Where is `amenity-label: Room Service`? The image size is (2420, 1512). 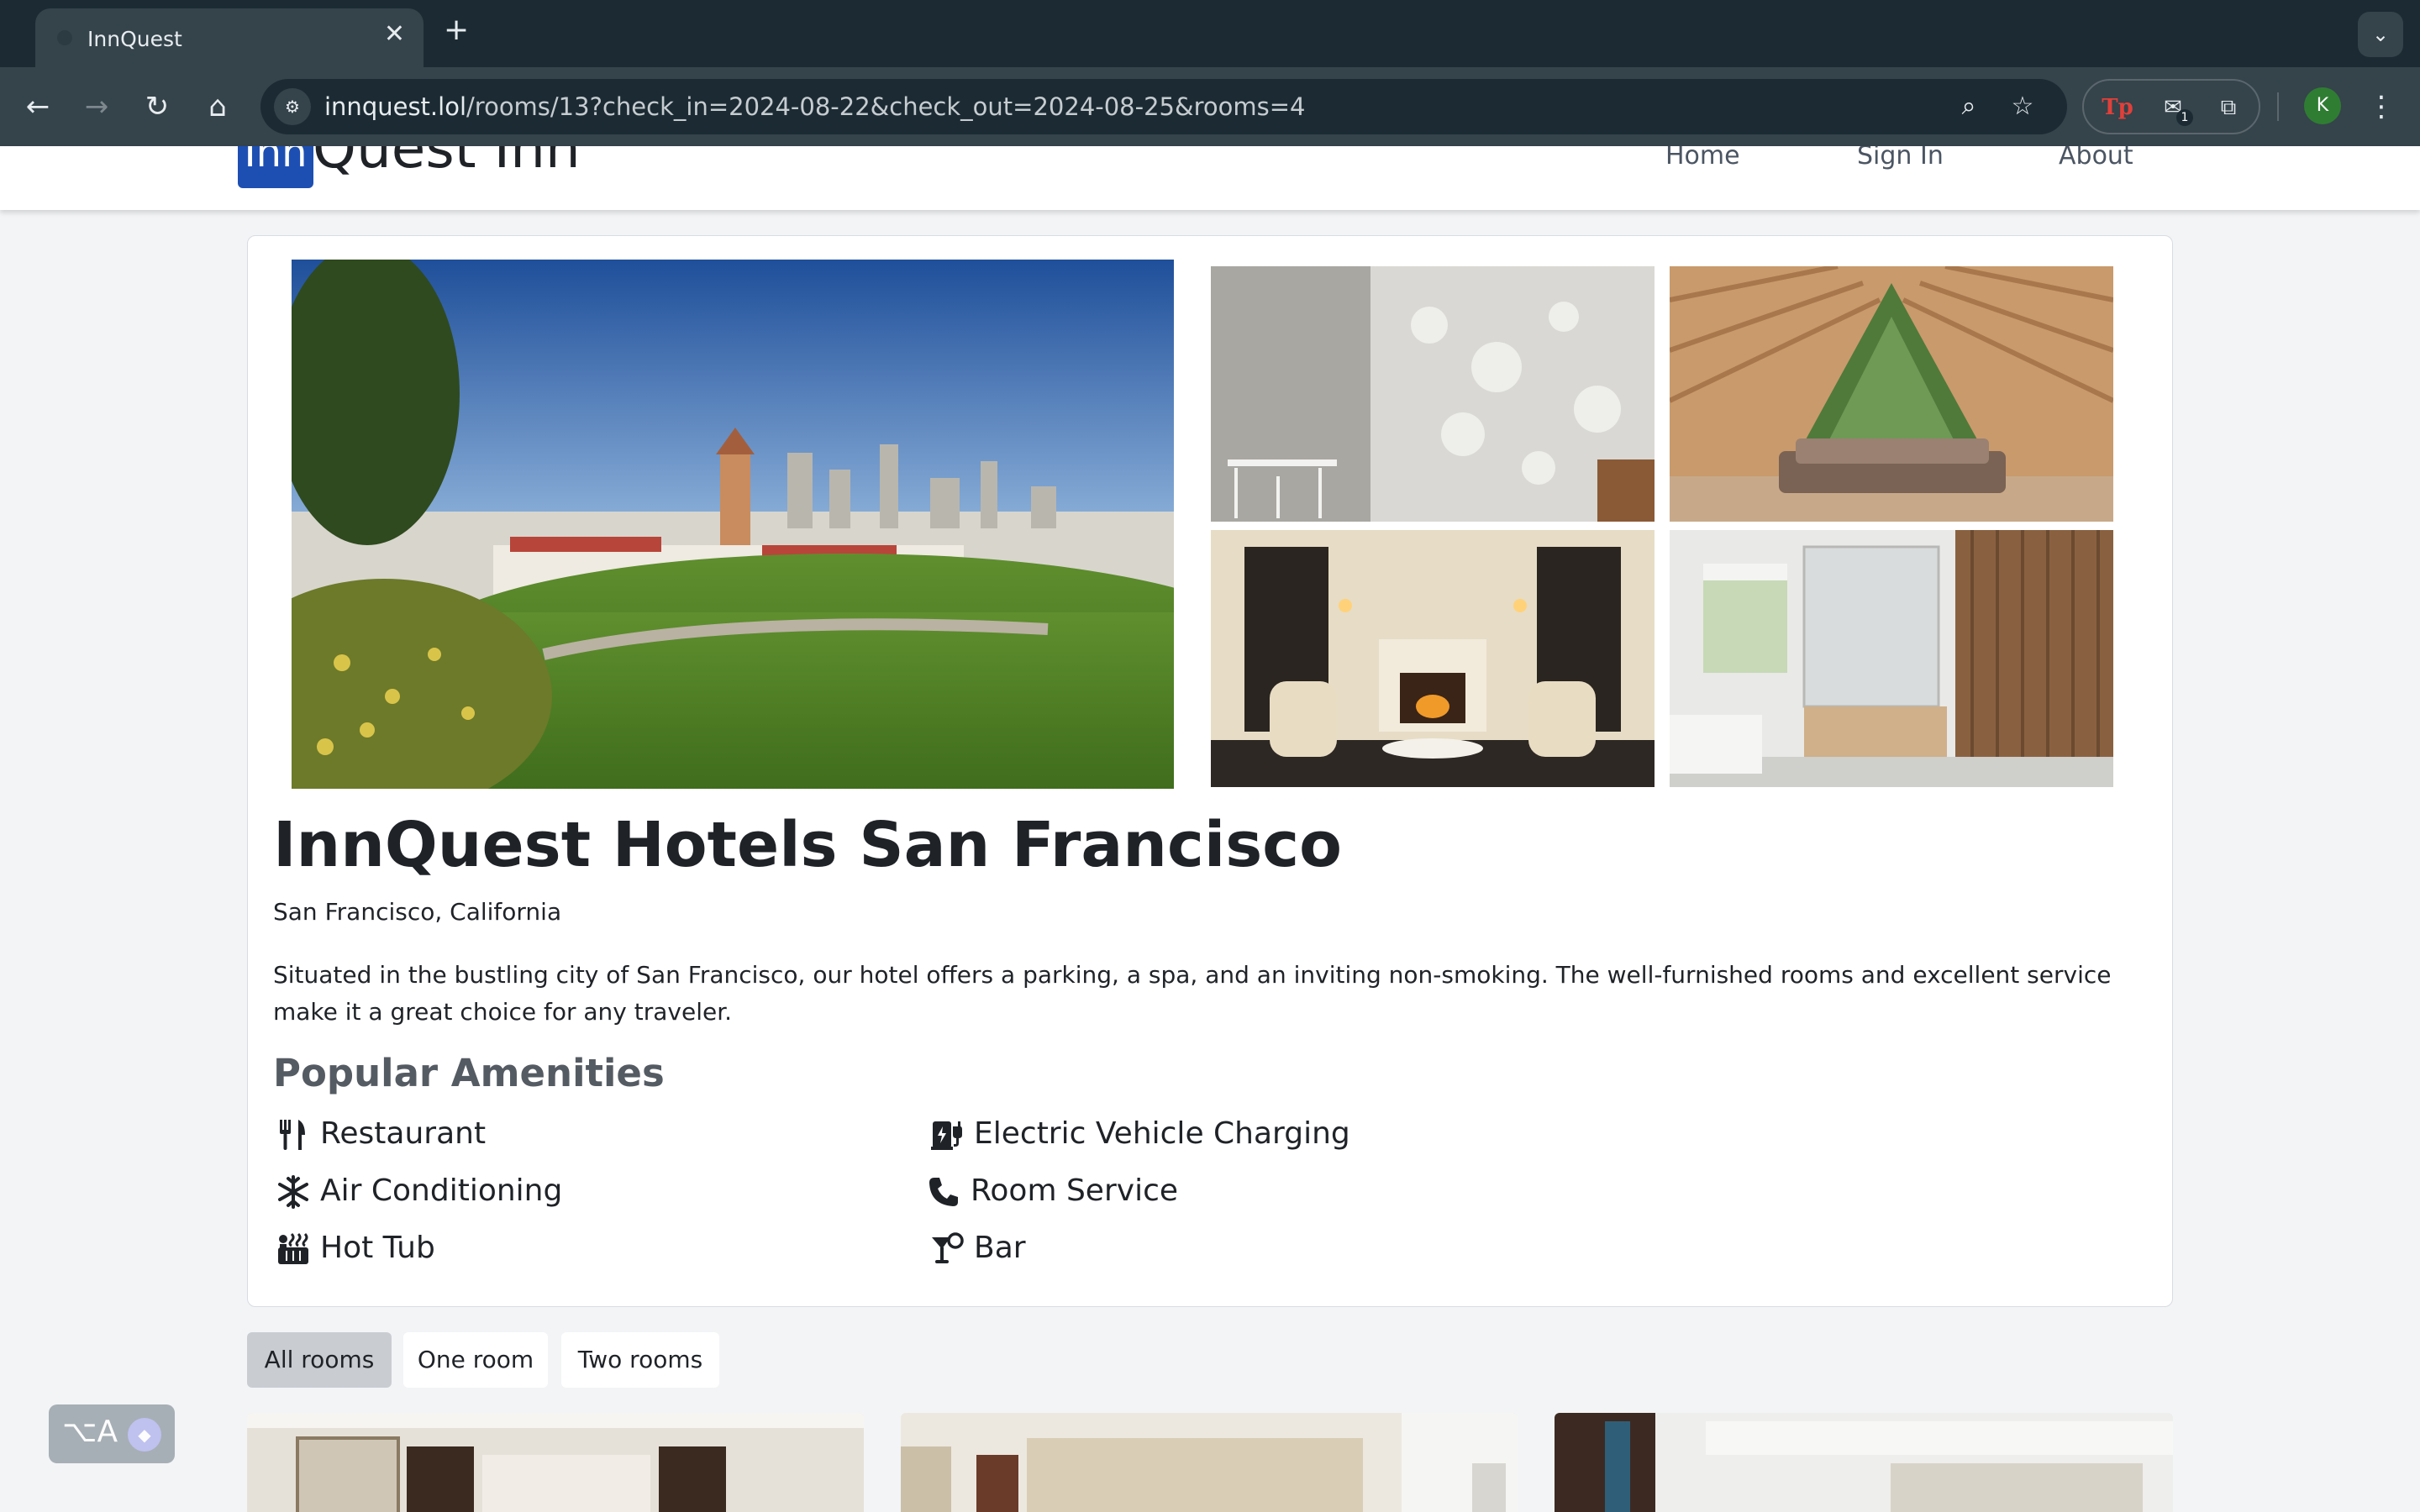 amenity-label: Room Service is located at coordinates (1075, 1190).